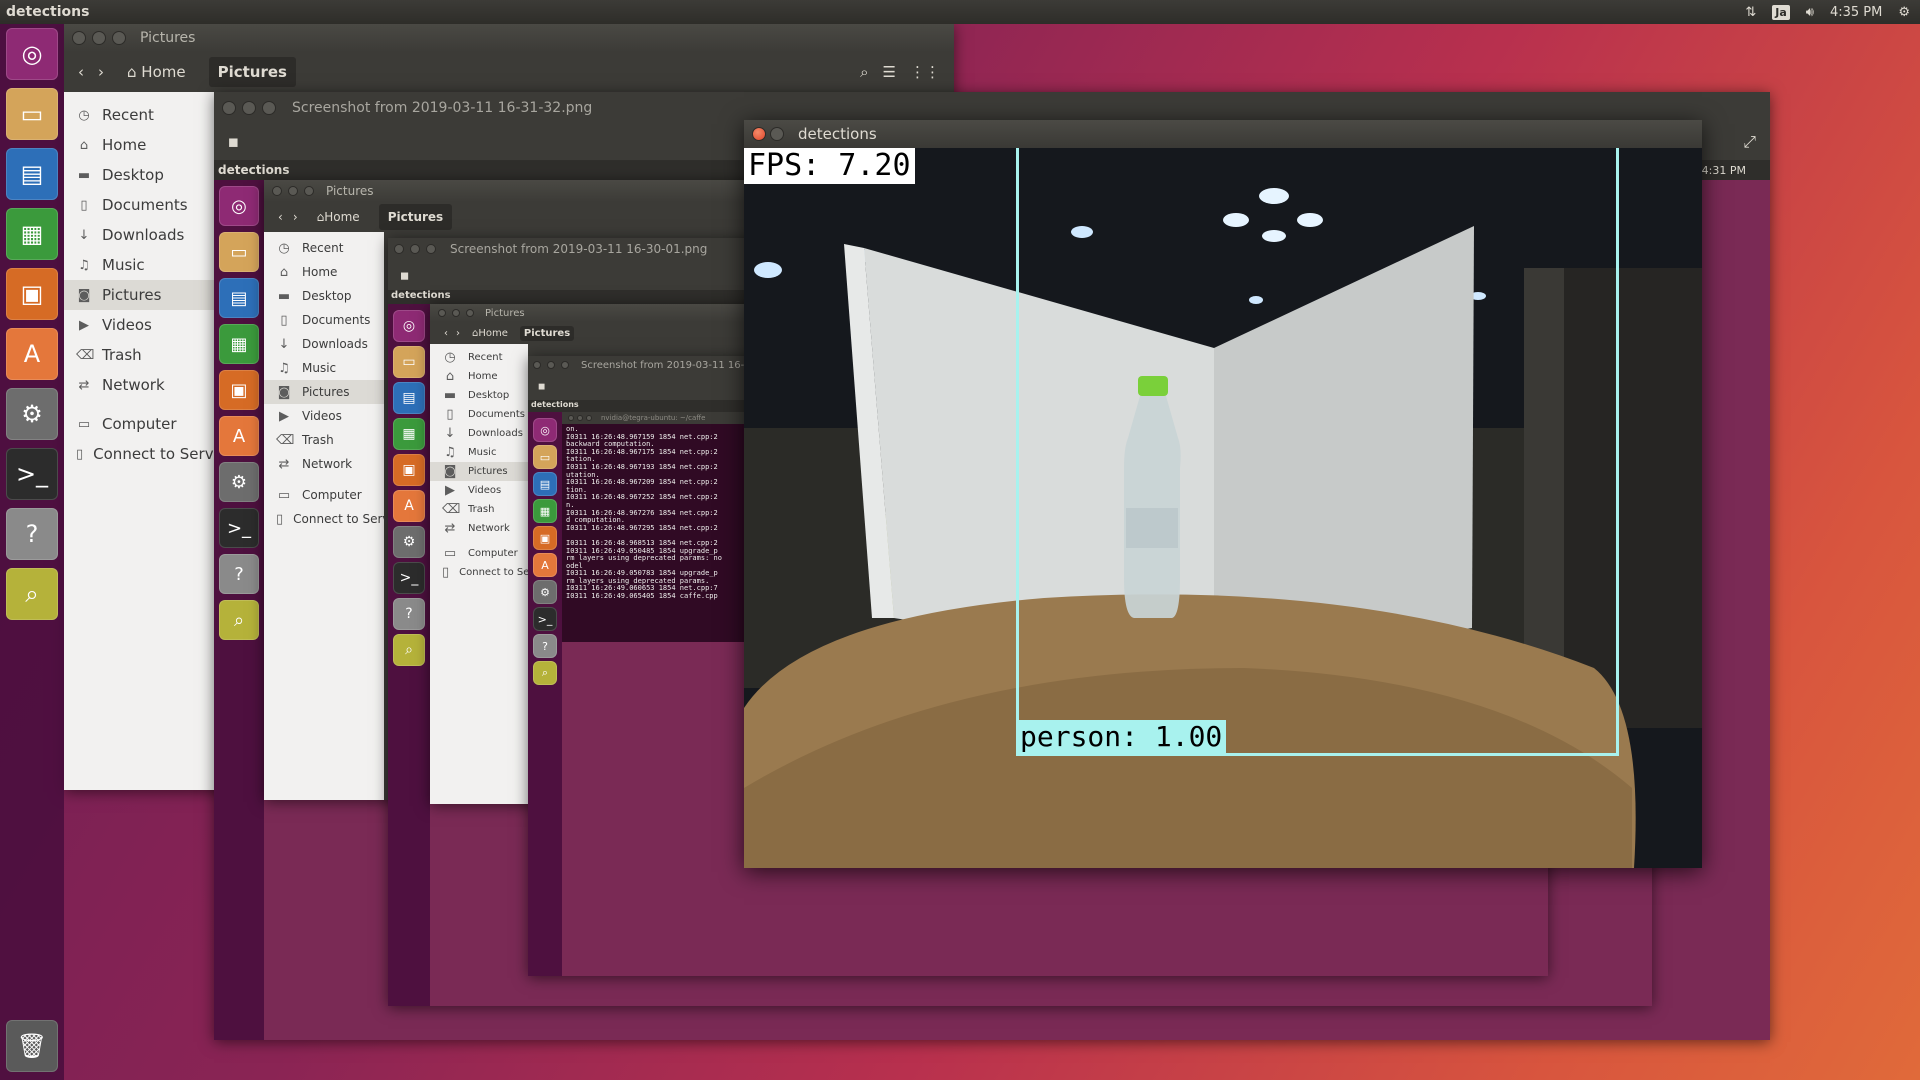  I want to click on search-icon: ⌕, so click(864, 72).